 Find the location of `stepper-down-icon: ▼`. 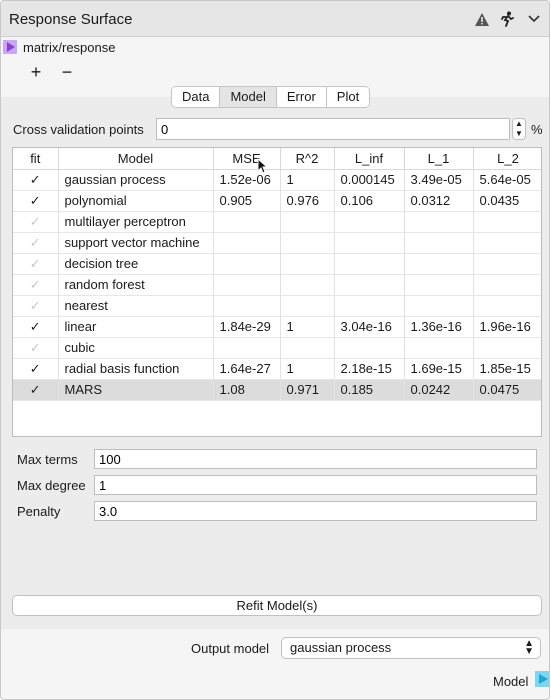

stepper-down-icon: ▼ is located at coordinates (519, 134).